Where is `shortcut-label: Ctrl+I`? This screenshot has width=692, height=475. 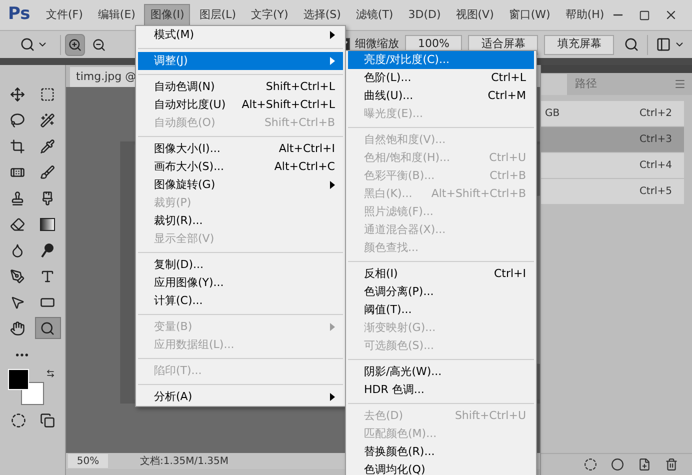
shortcut-label: Ctrl+I is located at coordinates (509, 274).